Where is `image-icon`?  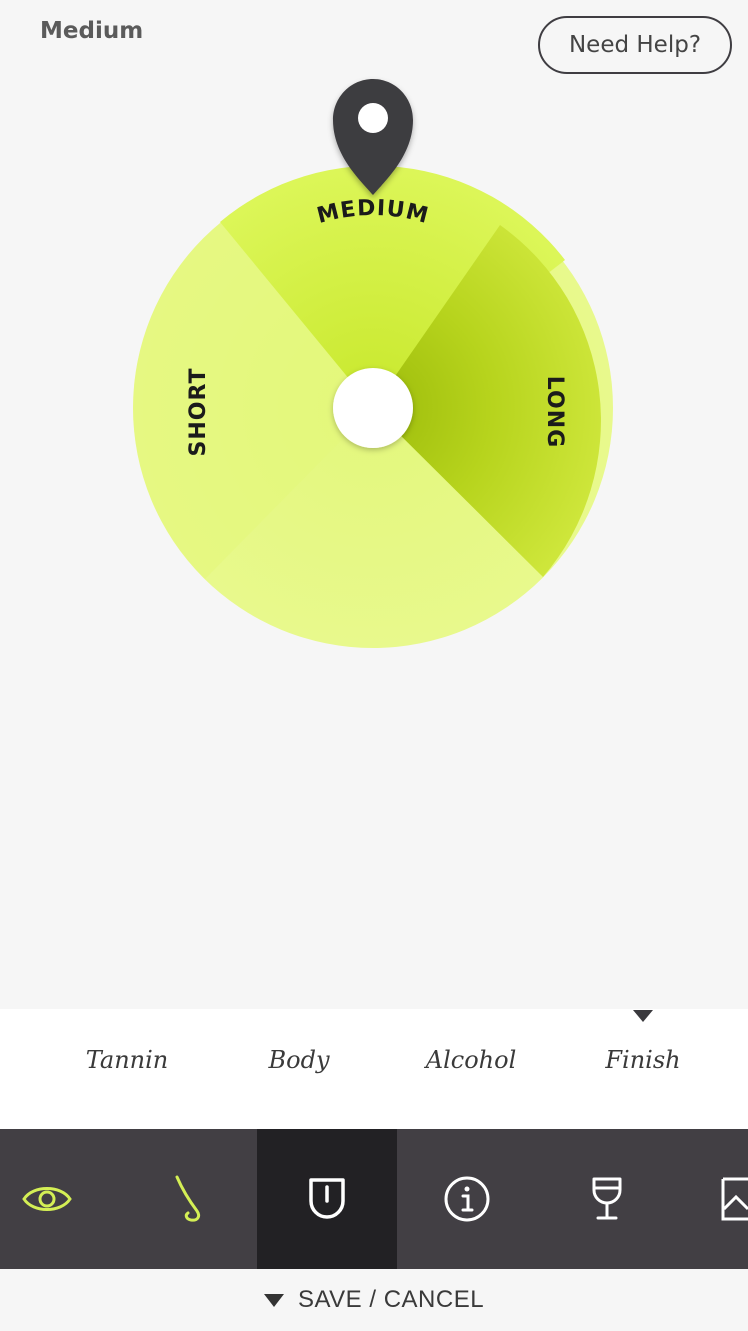
image-icon is located at coordinates (734, 1199).